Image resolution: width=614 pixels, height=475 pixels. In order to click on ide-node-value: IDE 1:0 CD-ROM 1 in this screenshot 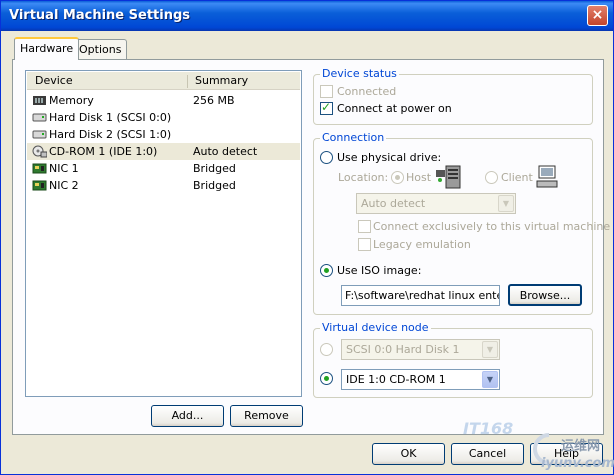, I will do `click(396, 379)`.